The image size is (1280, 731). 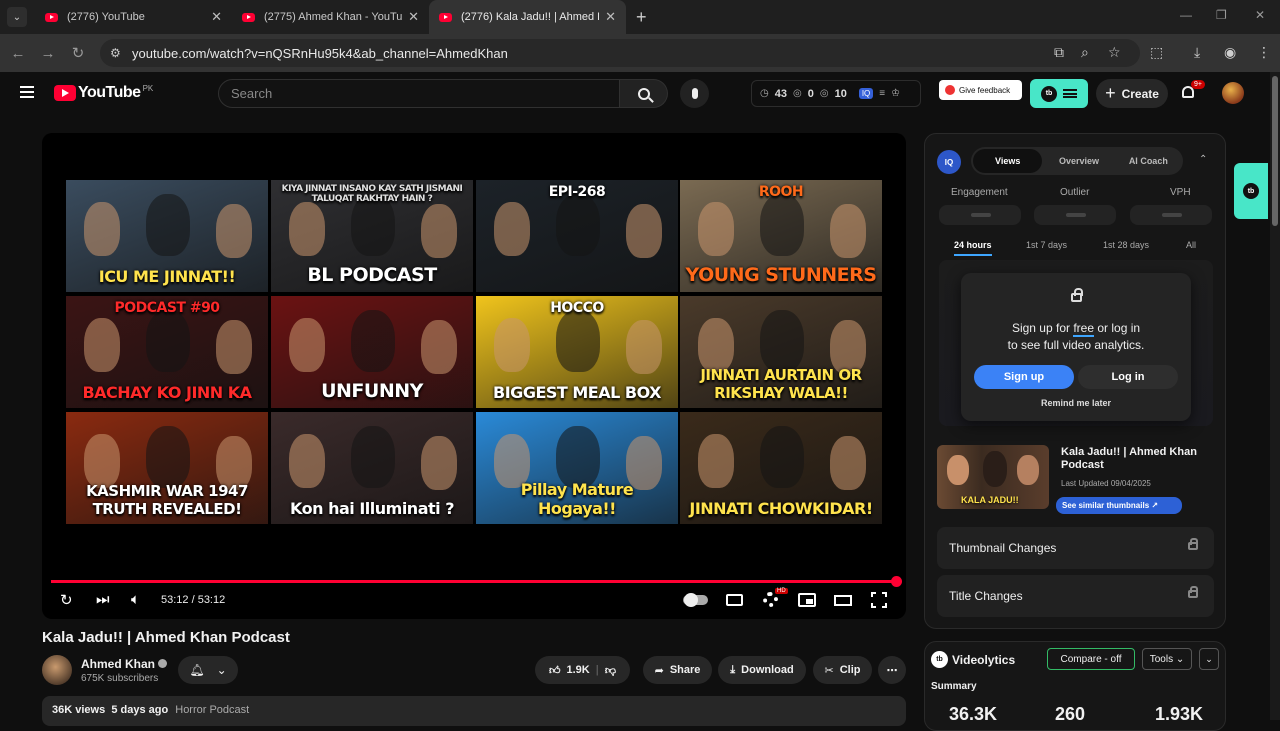 What do you see at coordinates (1075, 192) in the screenshot?
I see `metric-outlier-label: Outlier` at bounding box center [1075, 192].